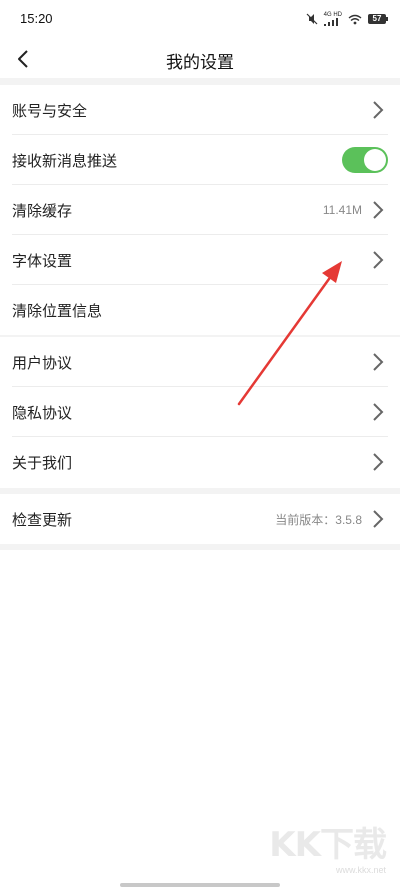 The image size is (400, 889). I want to click on home-indicator, so click(200, 885).